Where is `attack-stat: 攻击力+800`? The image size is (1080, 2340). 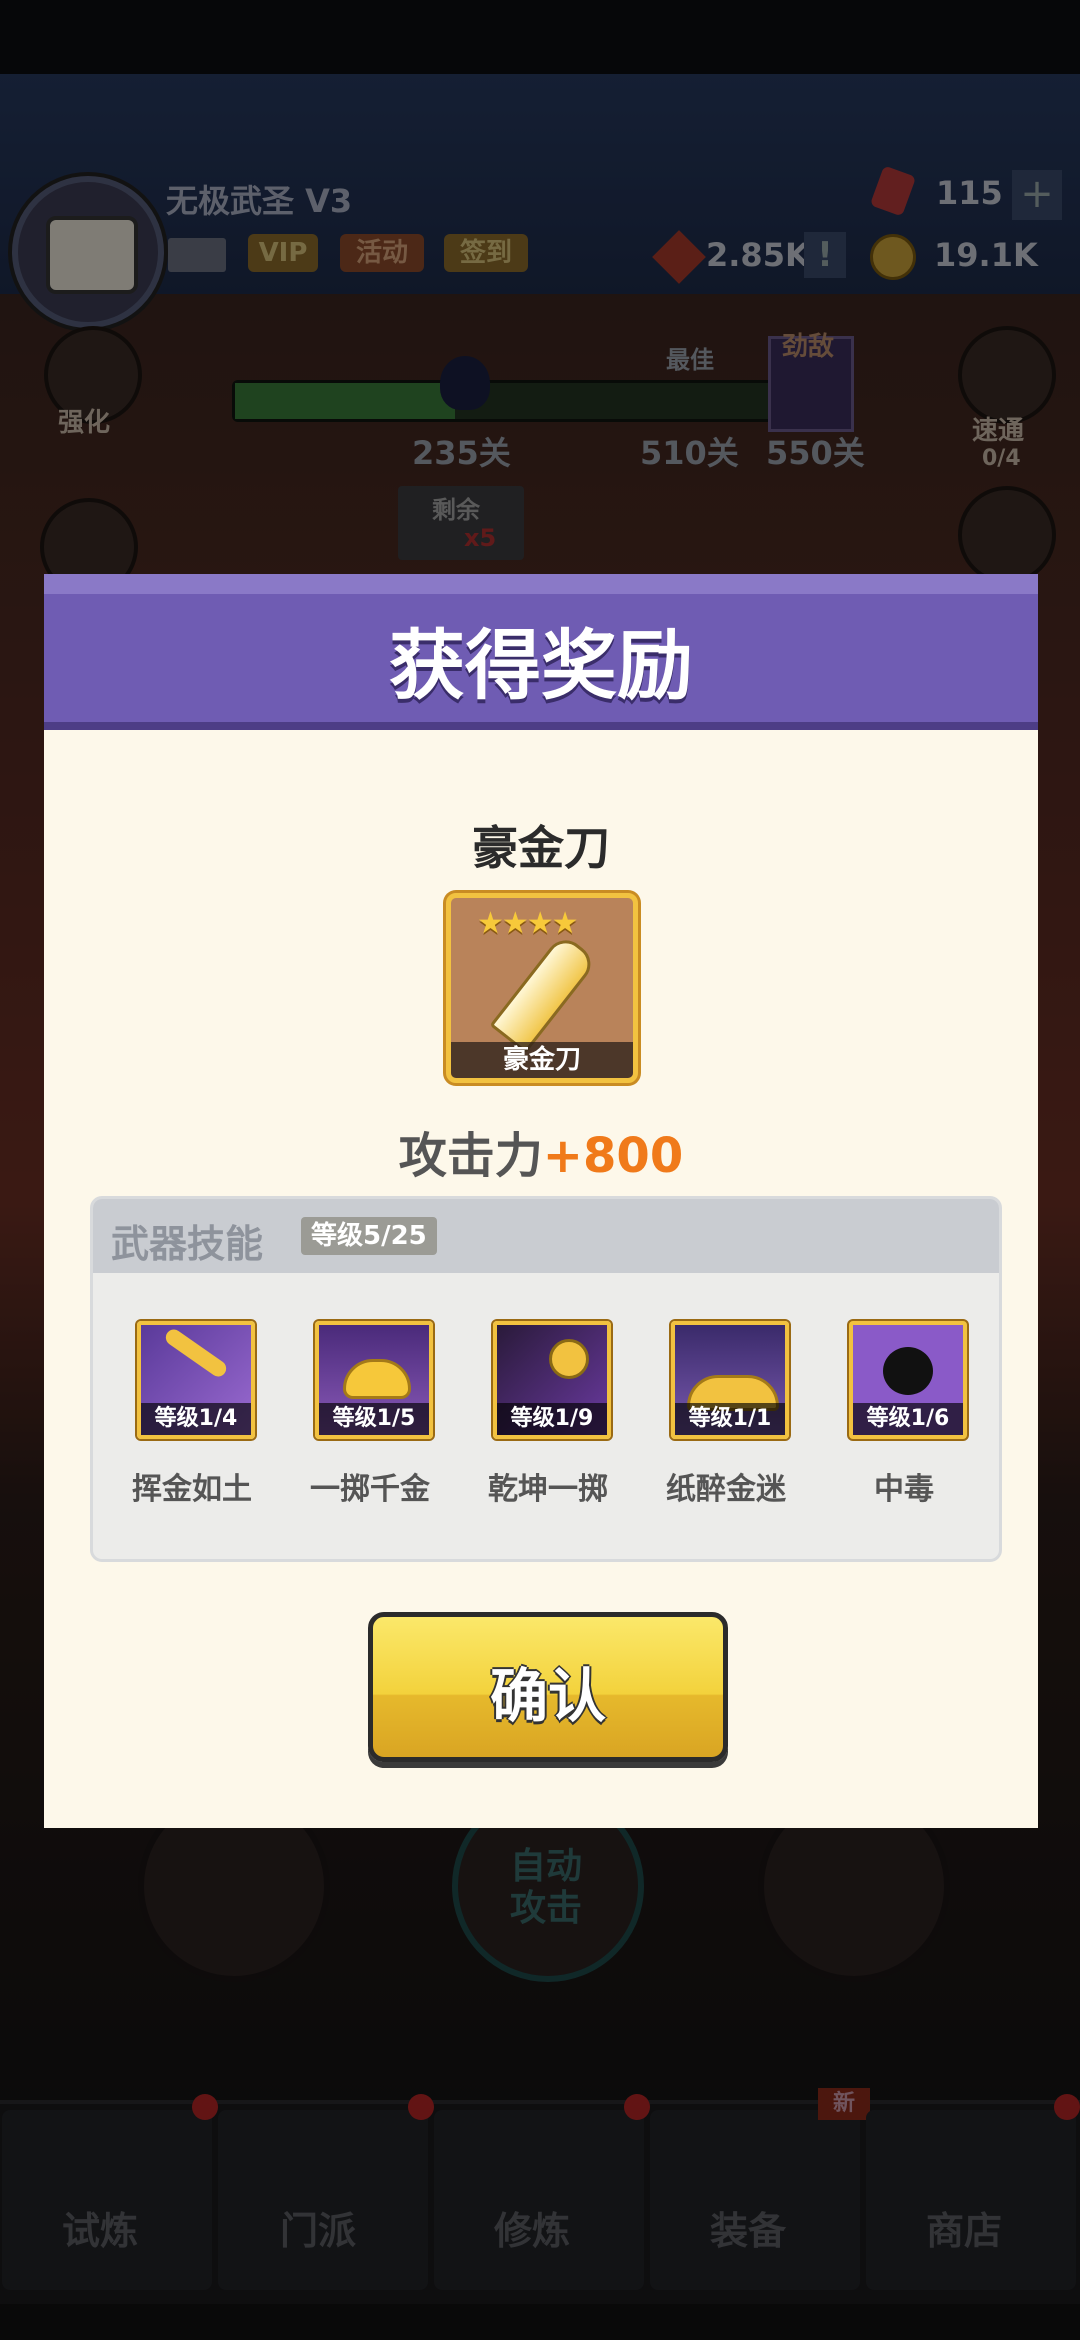
attack-stat: 攻击力+800 is located at coordinates (541, 1151).